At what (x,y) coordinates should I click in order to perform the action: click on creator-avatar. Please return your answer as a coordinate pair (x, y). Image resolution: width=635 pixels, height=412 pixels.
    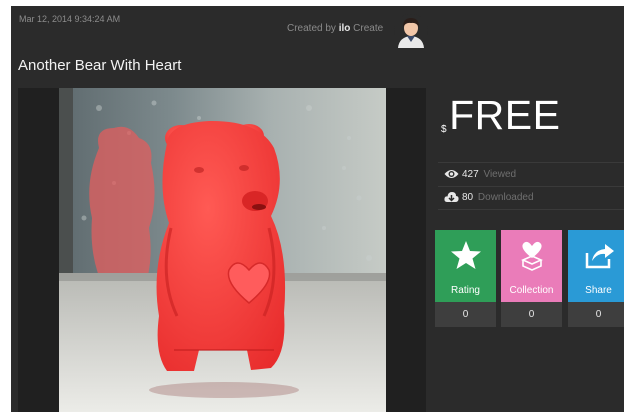
    Looking at the image, I should click on (411, 31).